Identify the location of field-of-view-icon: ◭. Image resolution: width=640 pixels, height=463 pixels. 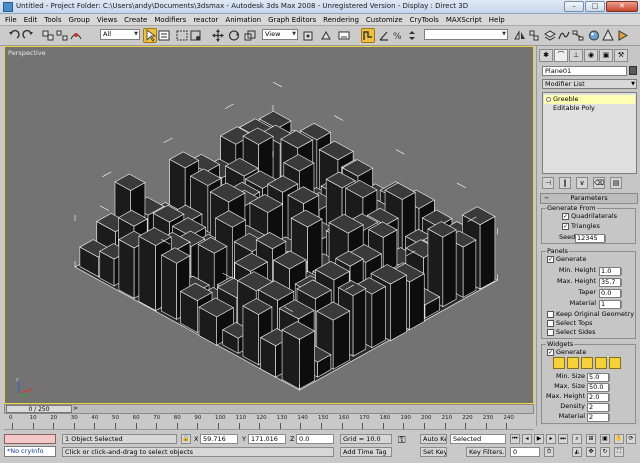
(577, 452).